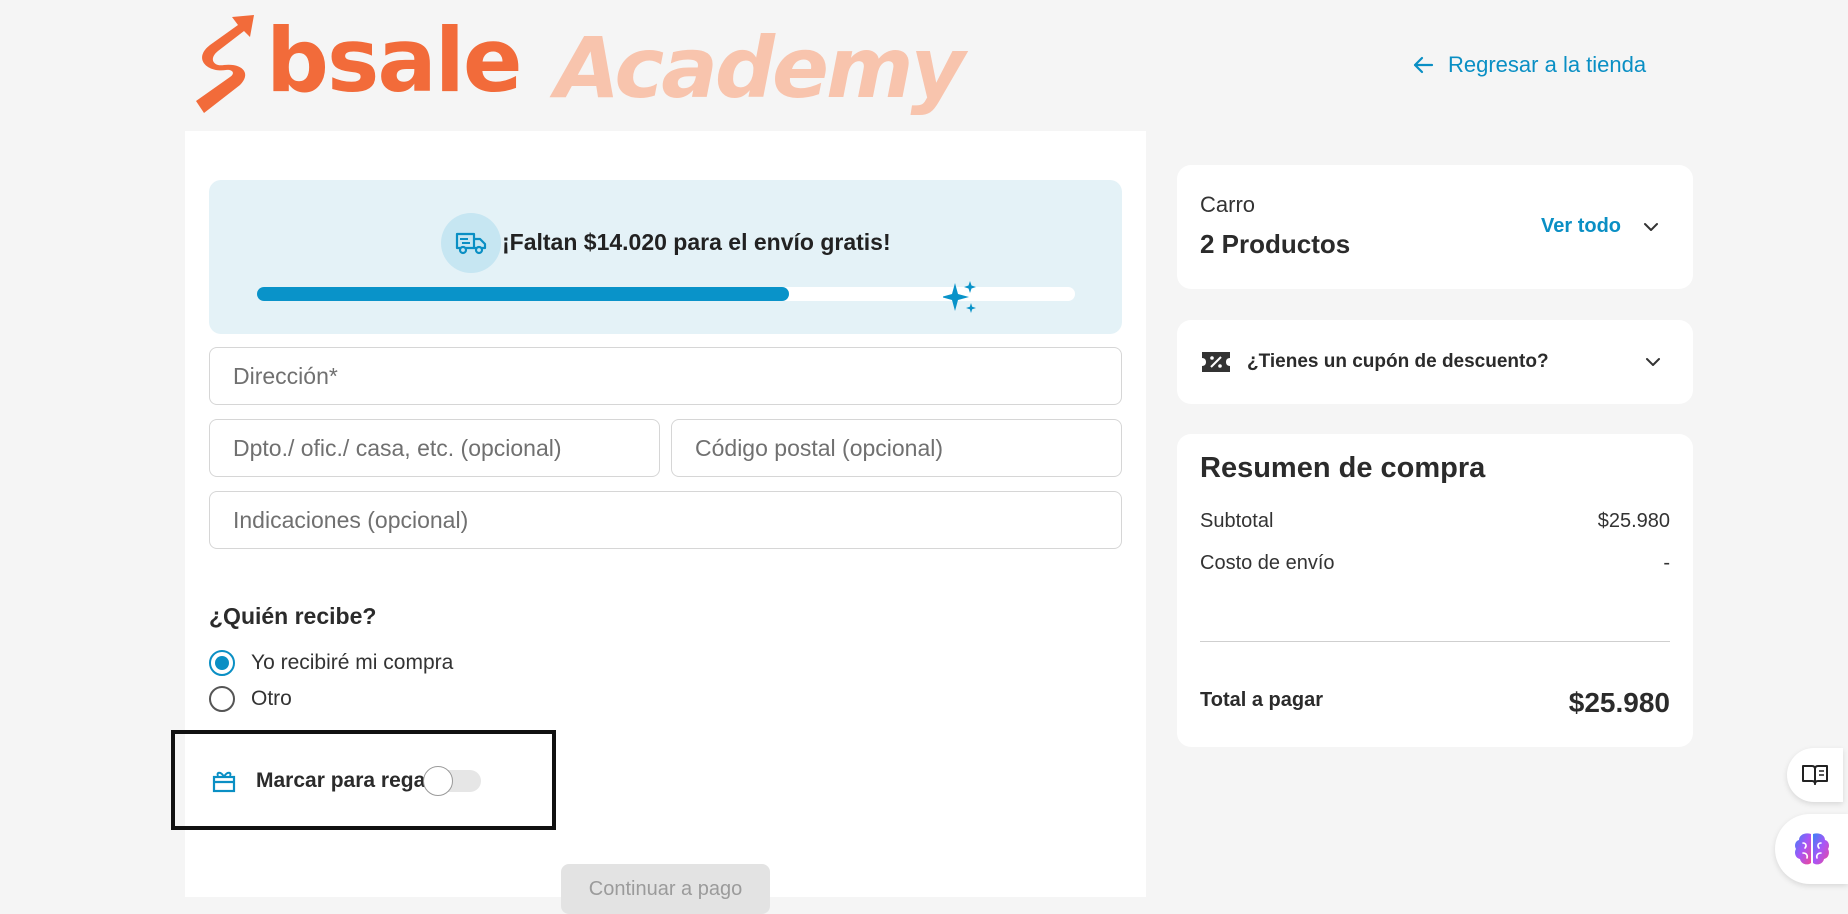 The image size is (1848, 914). Describe the element at coordinates (1435, 521) in the screenshot. I see `subtotal-row: Subtotal $25.980` at that location.